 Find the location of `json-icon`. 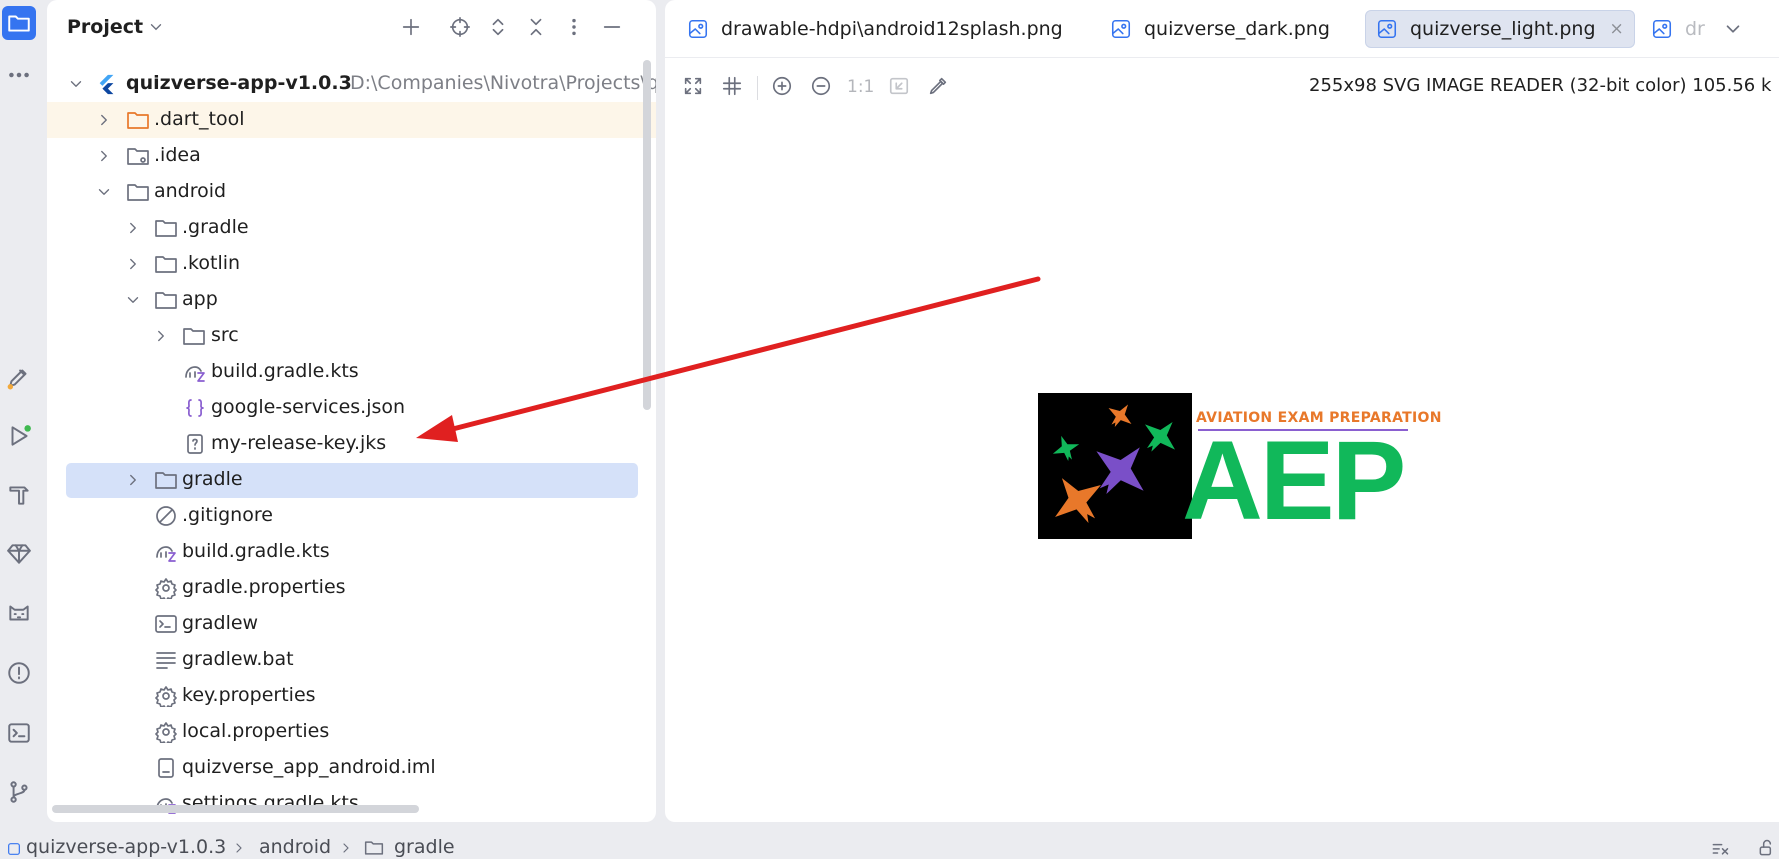

json-icon is located at coordinates (195, 408).